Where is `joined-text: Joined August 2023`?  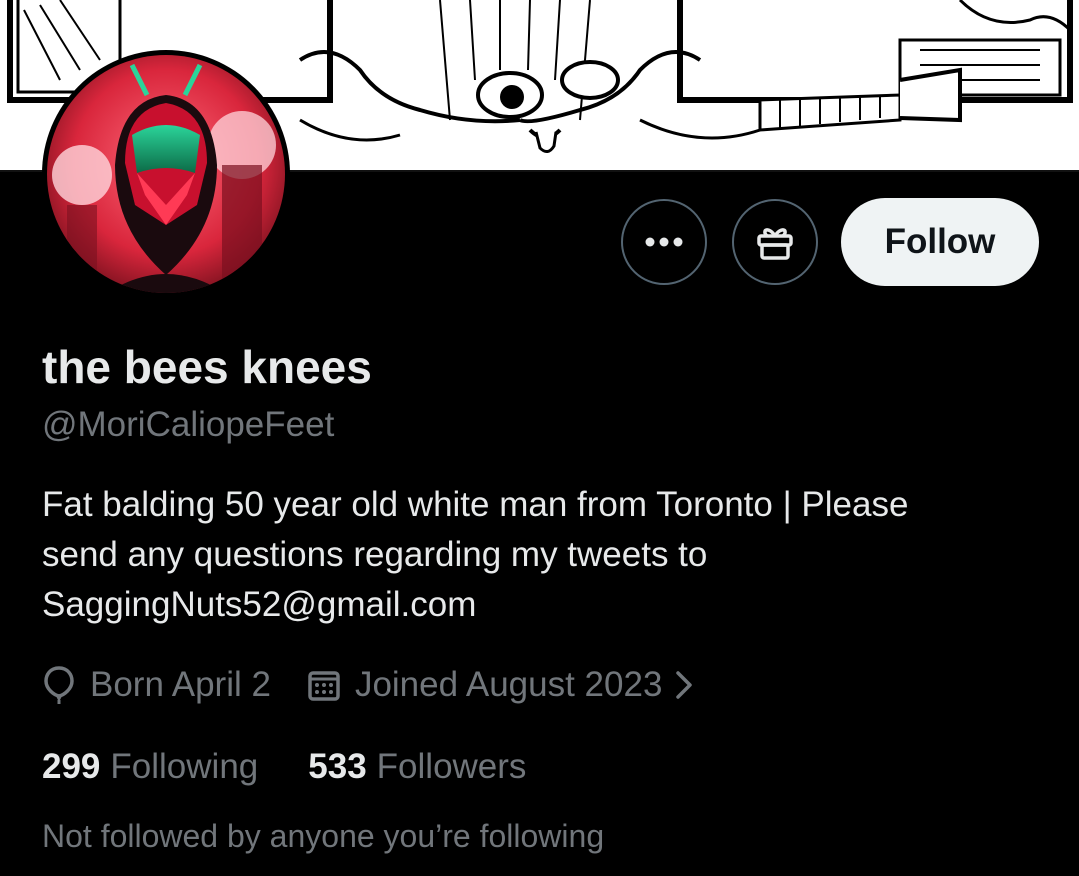 joined-text: Joined August 2023 is located at coordinates (508, 684).